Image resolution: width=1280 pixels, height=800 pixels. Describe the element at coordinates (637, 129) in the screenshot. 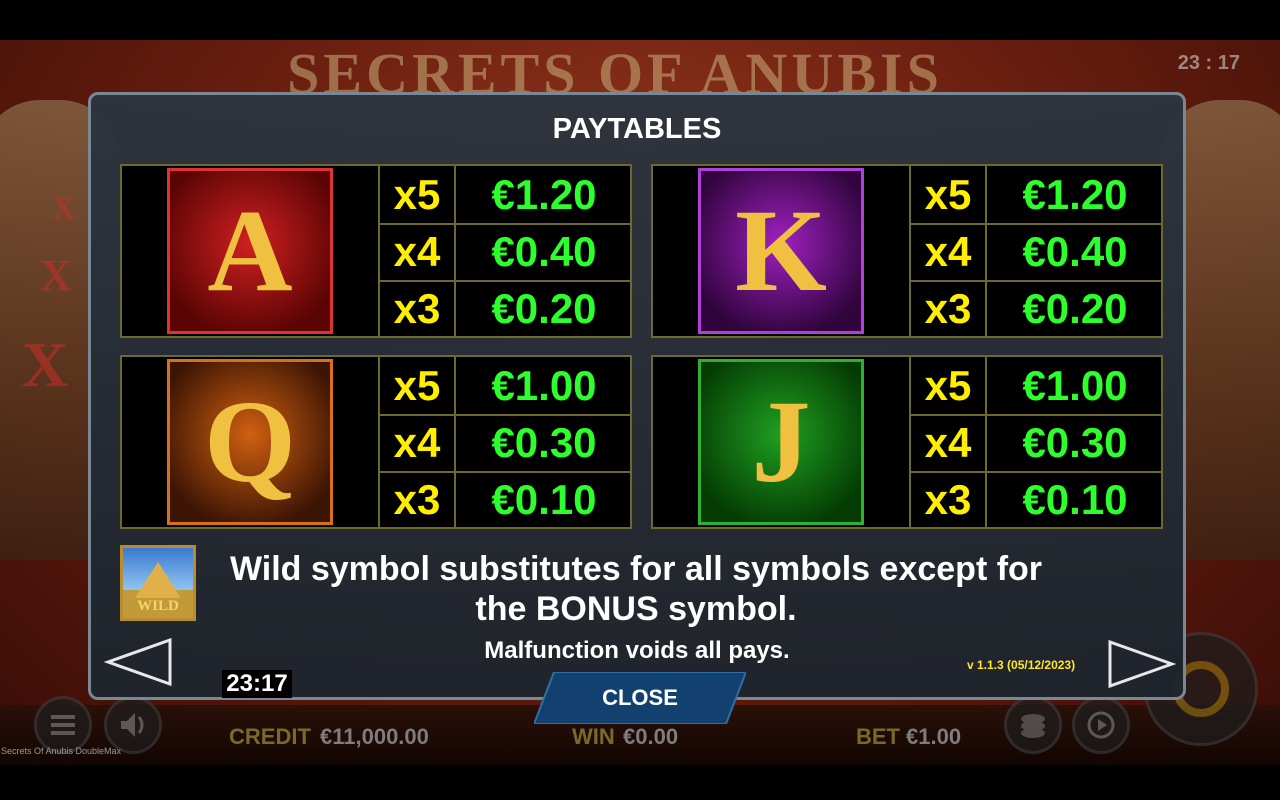

I see `paytable-title: PAYTABLES` at that location.